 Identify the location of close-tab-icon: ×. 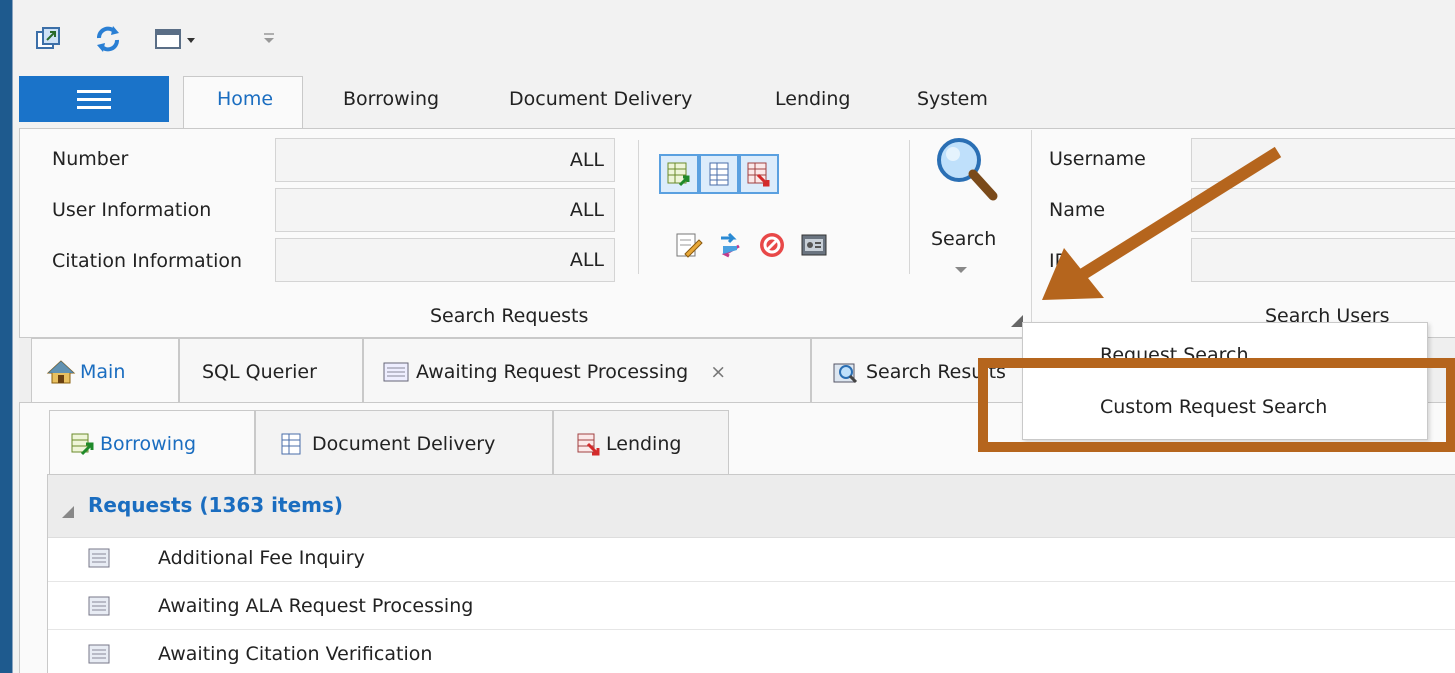
(718, 372).